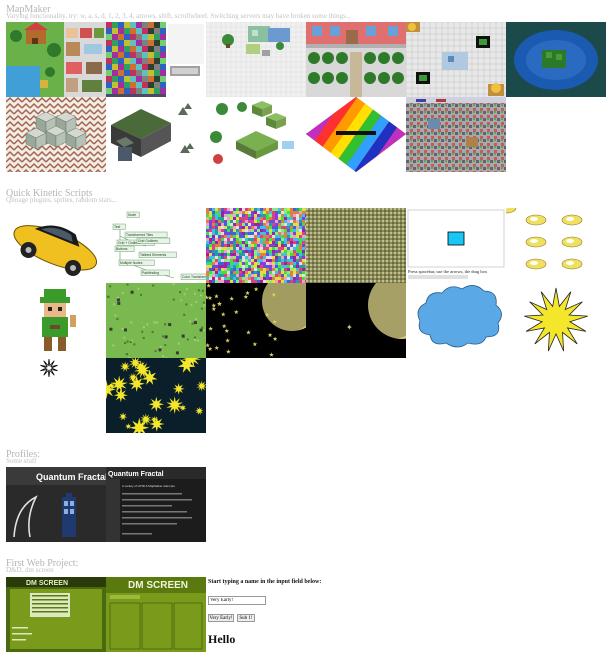 This screenshot has height=659, width=612. Describe the element at coordinates (71, 477) in the screenshot. I see `profile-heading-1: Quantum Fractal` at that location.